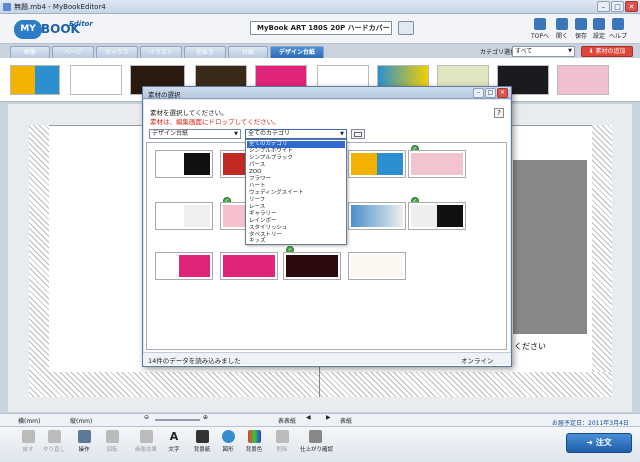 Image resolution: width=640 pixels, height=462 pixels. What do you see at coordinates (478, 93) in the screenshot?
I see `dialog-minimize-button: –` at bounding box center [478, 93].